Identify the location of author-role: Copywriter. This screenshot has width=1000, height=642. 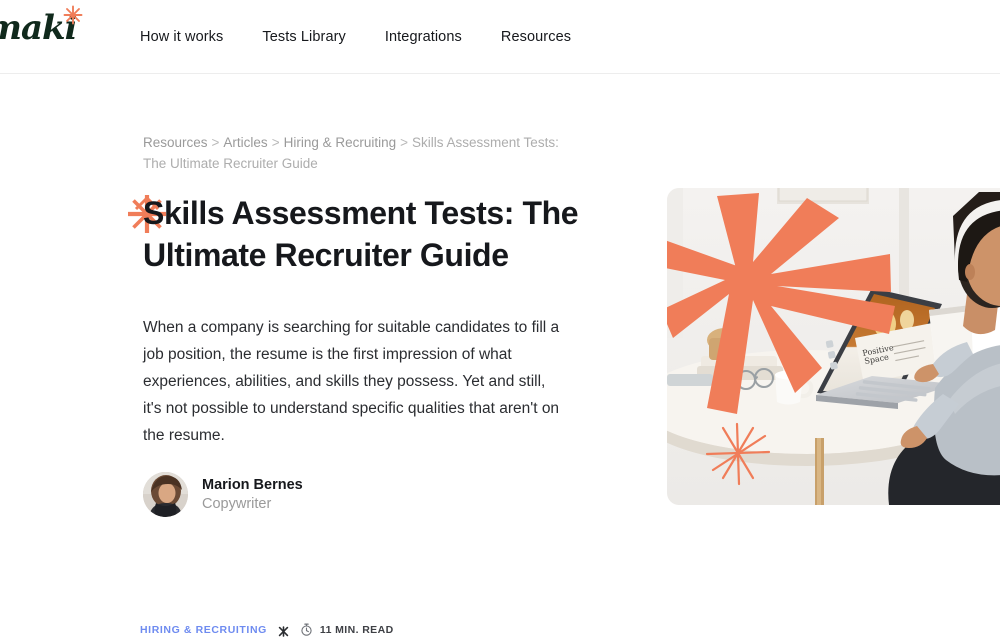
(237, 504).